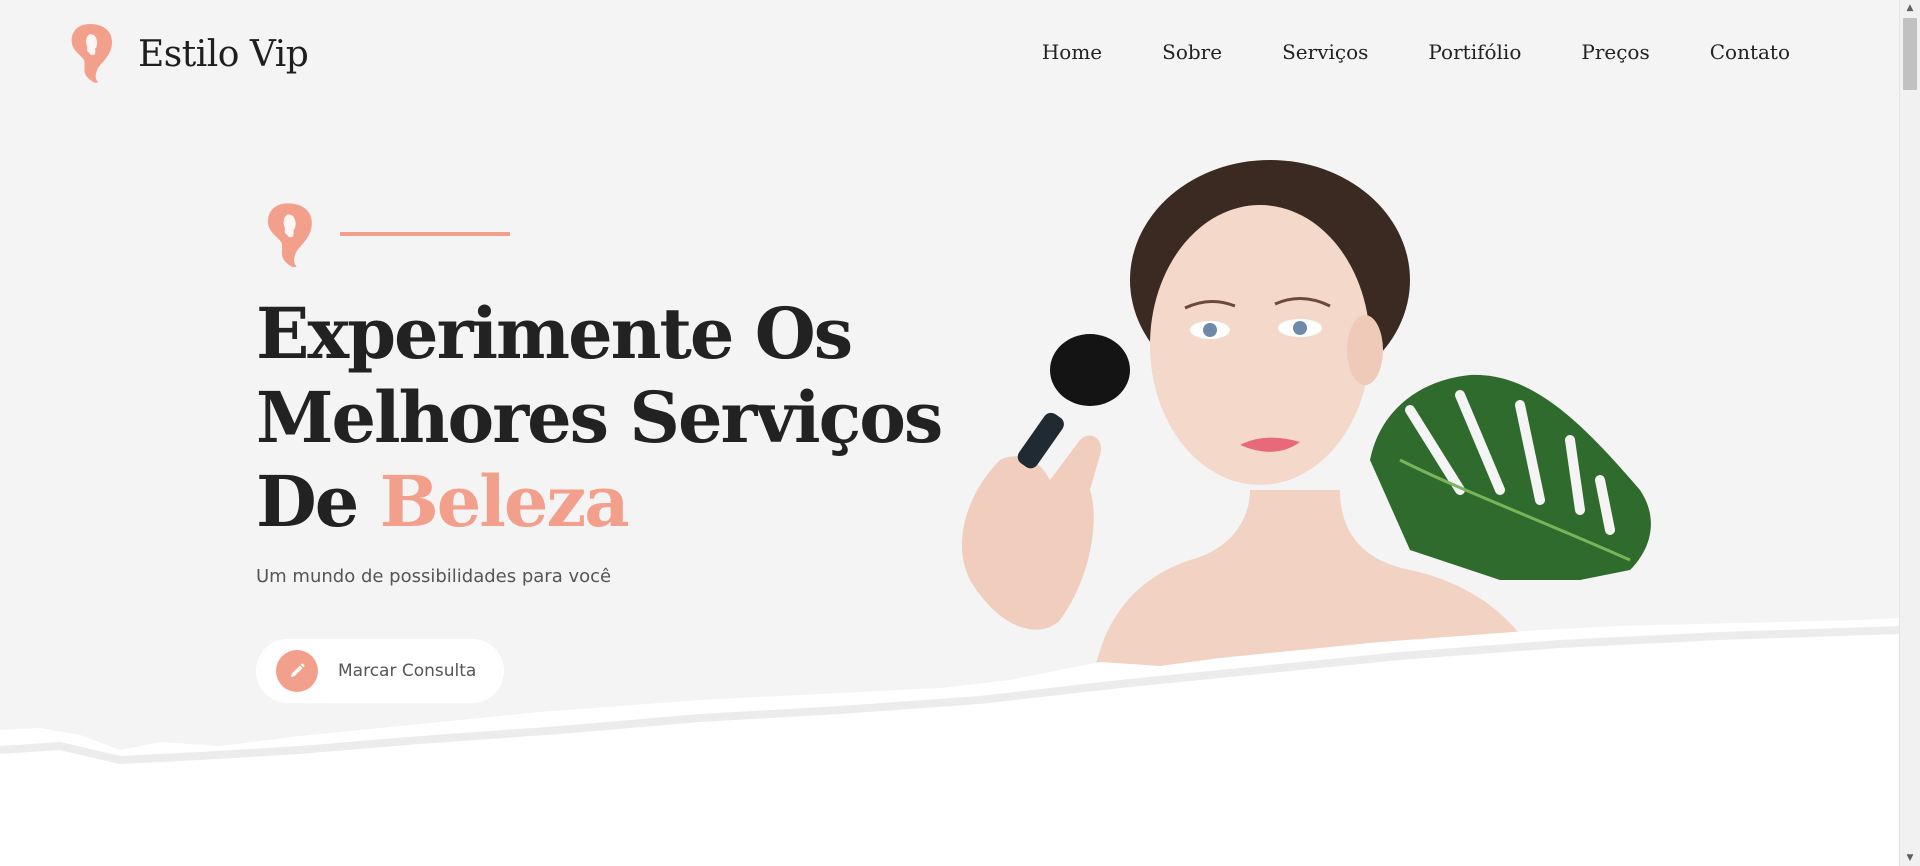  Describe the element at coordinates (1474, 52) in the screenshot. I see `nav-item-portifolio: Portifólio` at that location.